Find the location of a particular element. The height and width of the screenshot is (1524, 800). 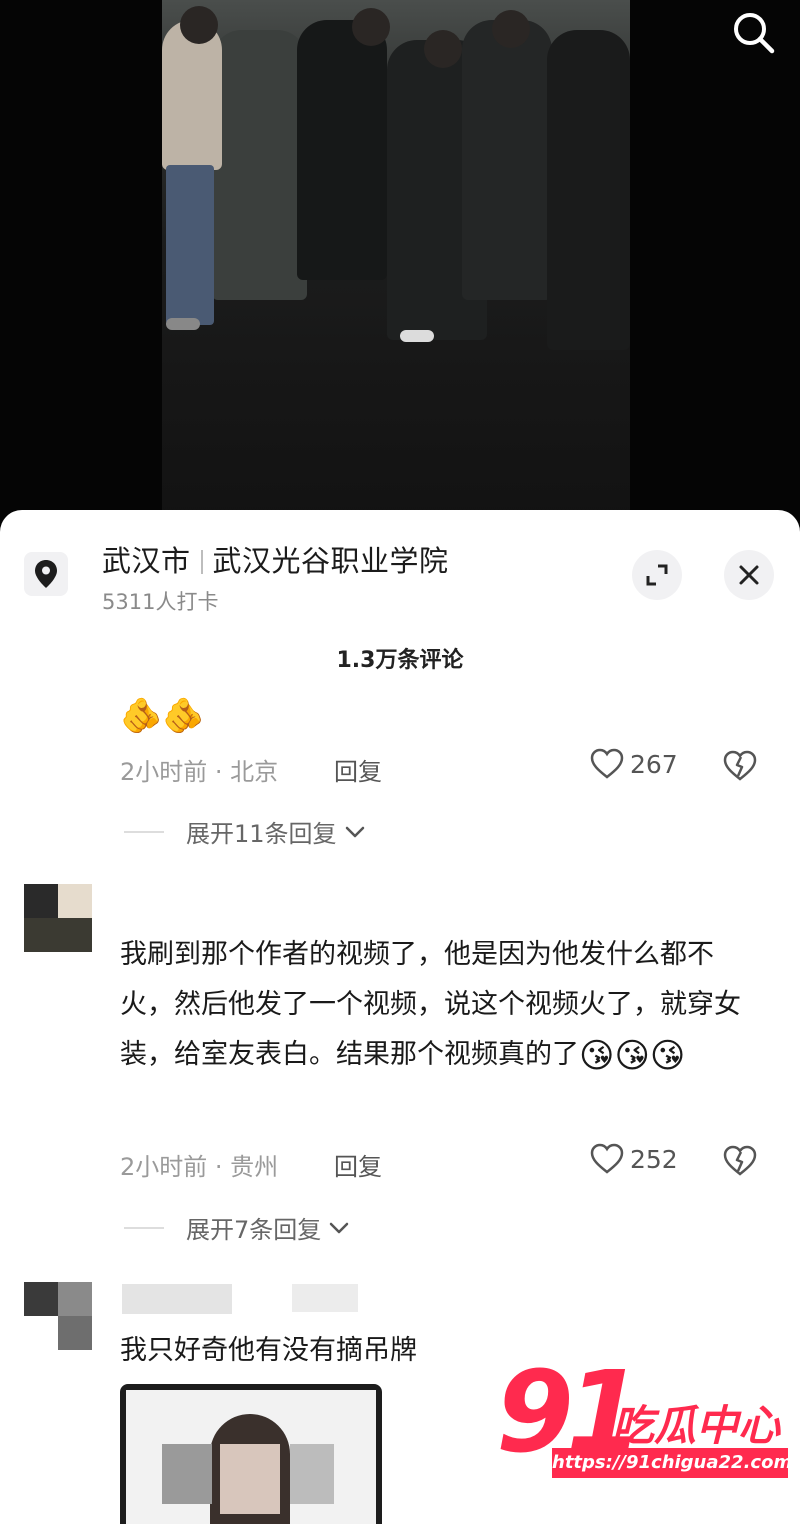

location-pin-icon is located at coordinates (46, 574).